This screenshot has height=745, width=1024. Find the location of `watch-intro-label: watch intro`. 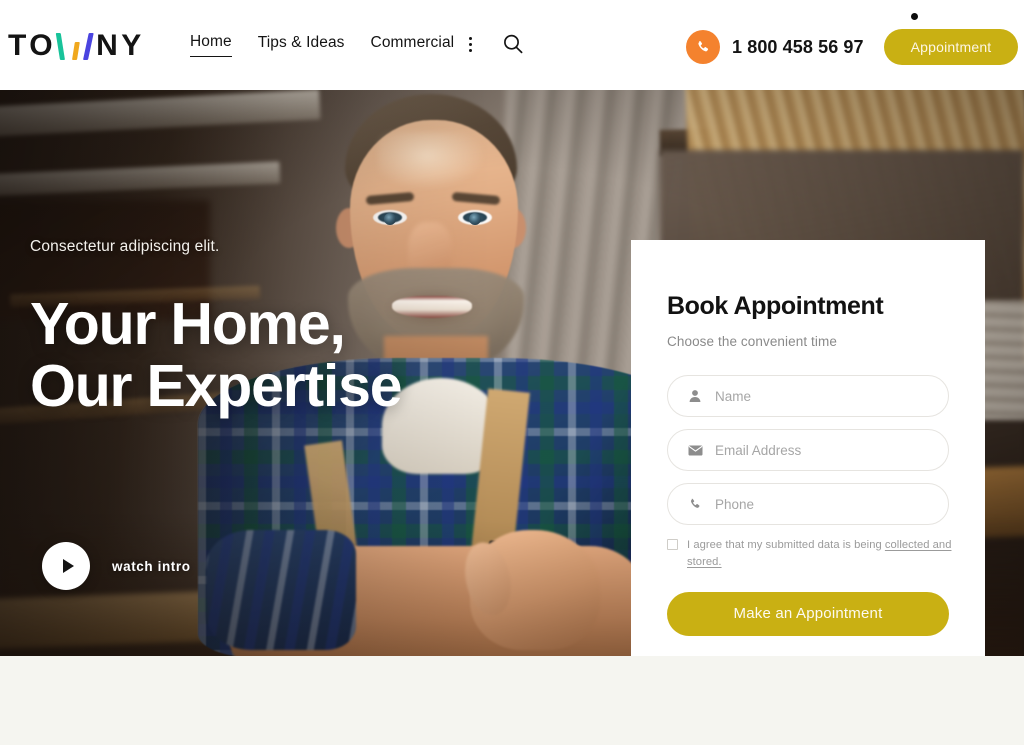

watch-intro-label: watch intro is located at coordinates (151, 566).